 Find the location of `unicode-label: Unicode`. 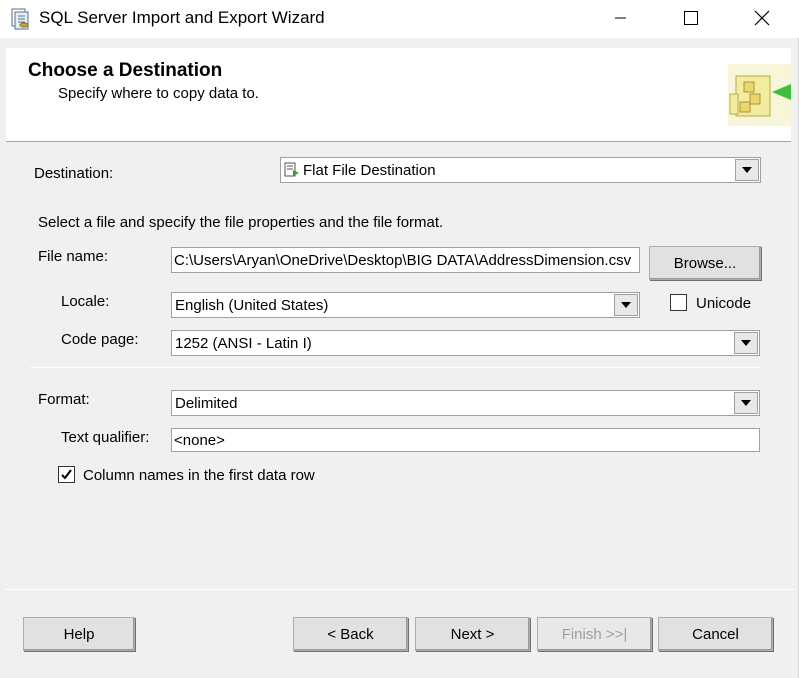

unicode-label: Unicode is located at coordinates (724, 303).